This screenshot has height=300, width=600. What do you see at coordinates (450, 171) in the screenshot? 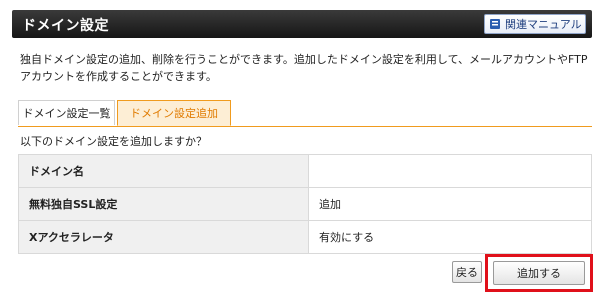
I see `domain-name-value` at bounding box center [450, 171].